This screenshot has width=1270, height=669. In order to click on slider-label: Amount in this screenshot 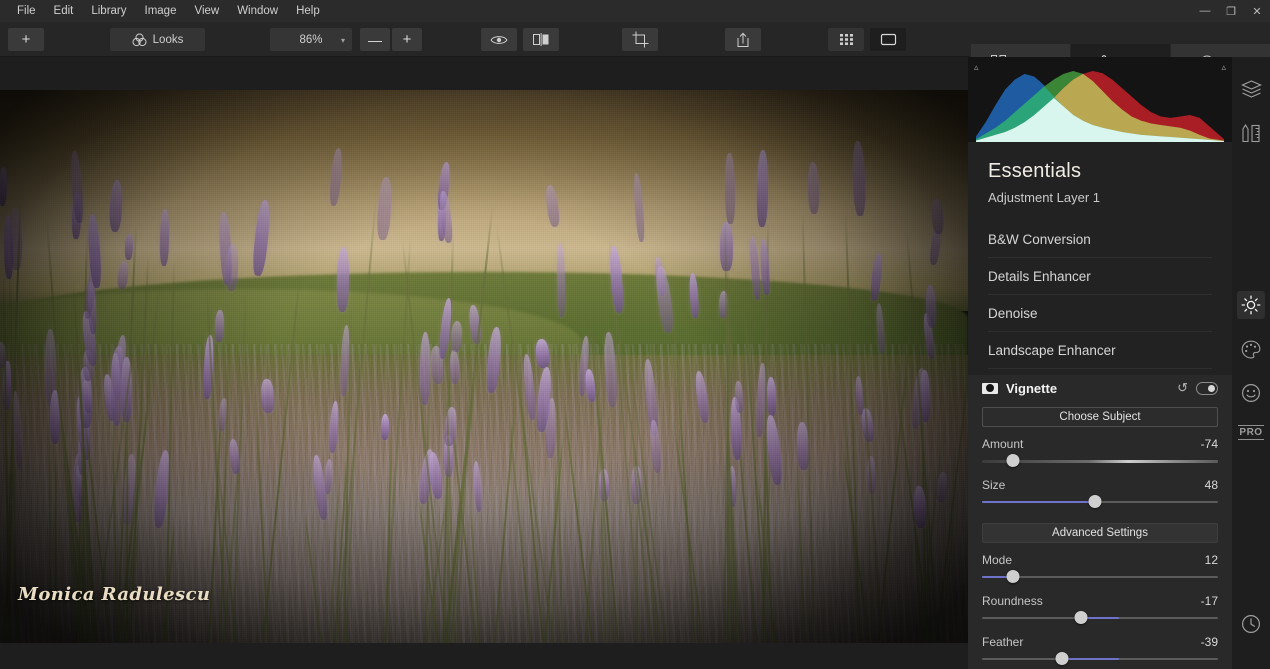, I will do `click(1003, 444)`.